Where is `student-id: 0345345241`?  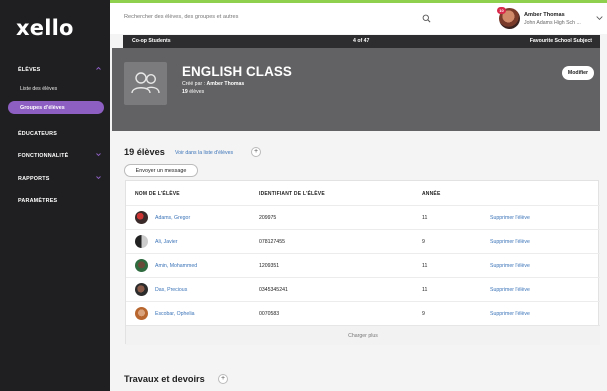 student-id: 0345345241 is located at coordinates (273, 290).